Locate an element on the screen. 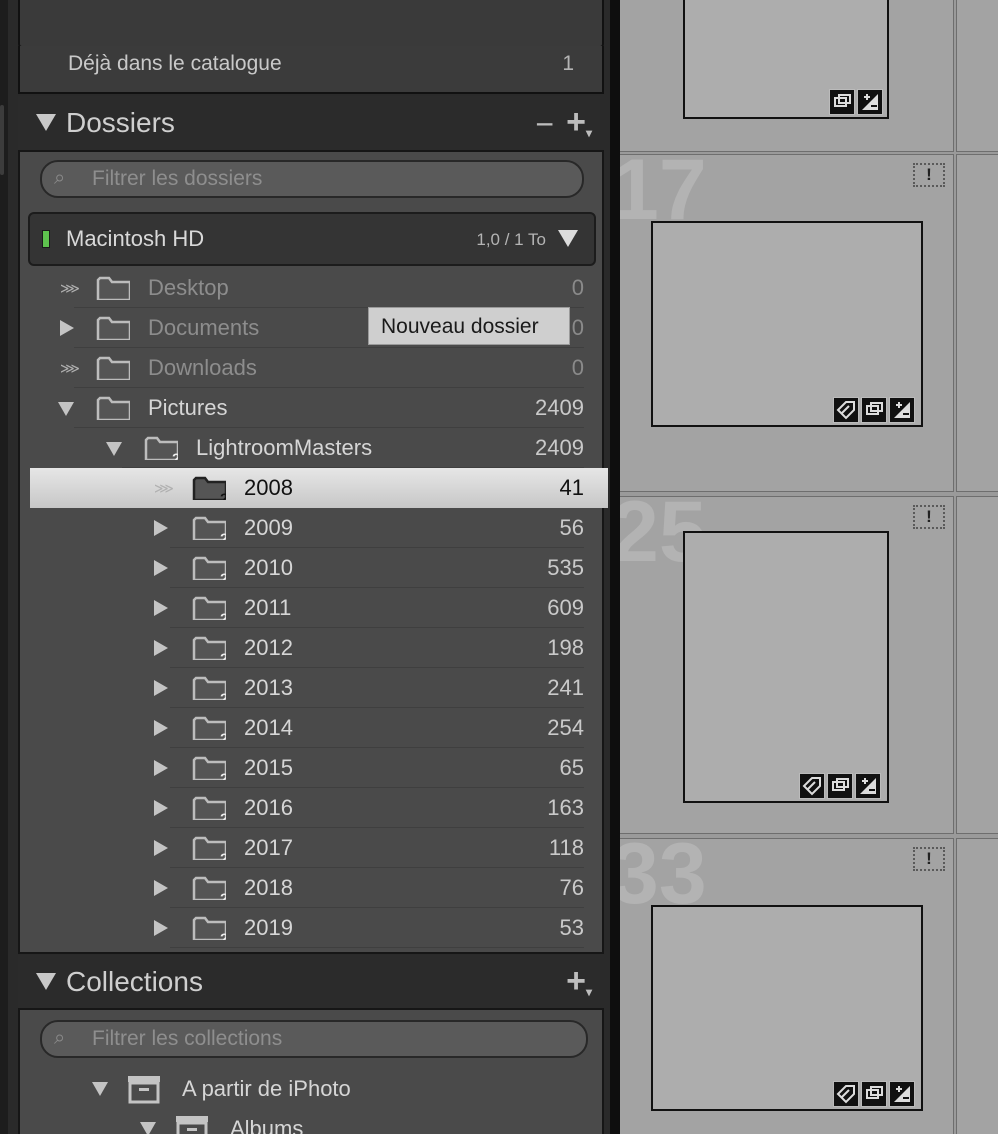  grid-cell: 33 ! is located at coordinates (787, 982).